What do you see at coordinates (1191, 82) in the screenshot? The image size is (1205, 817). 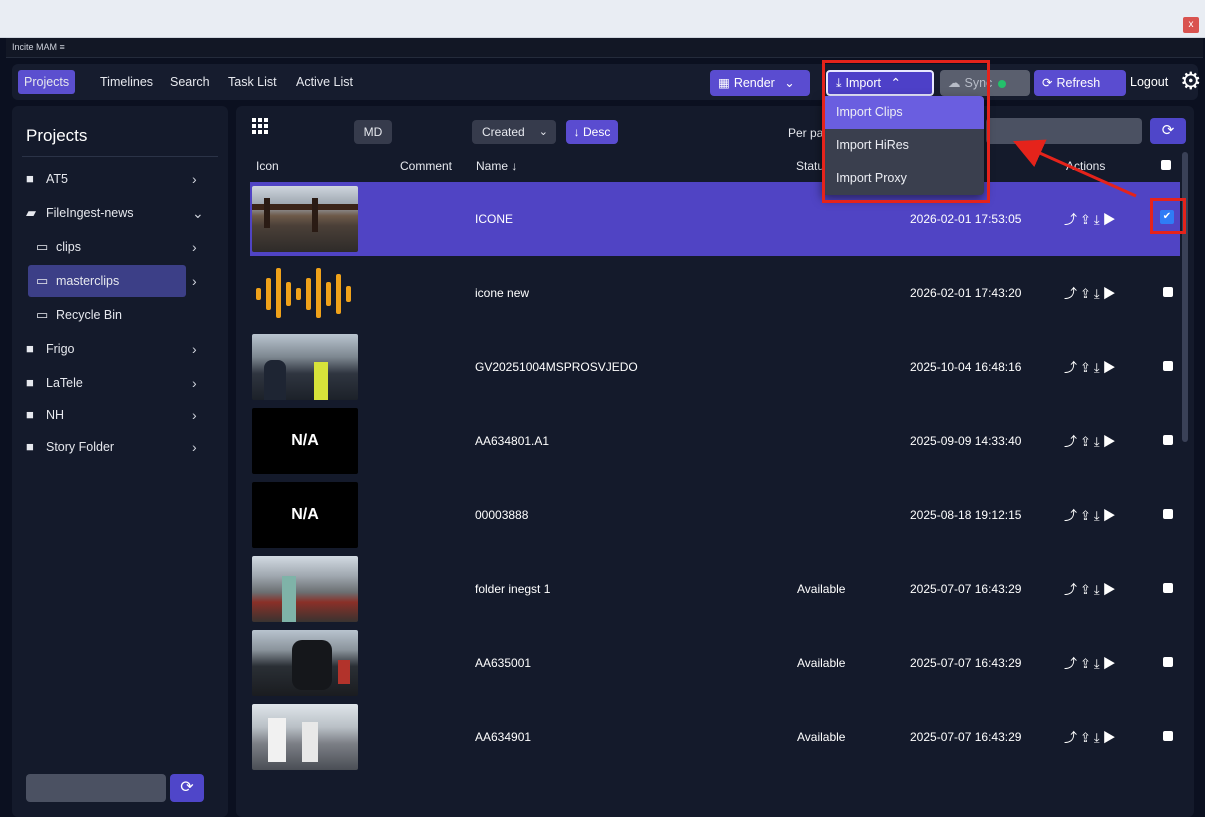 I see `gear-icon: ⚙` at bounding box center [1191, 82].